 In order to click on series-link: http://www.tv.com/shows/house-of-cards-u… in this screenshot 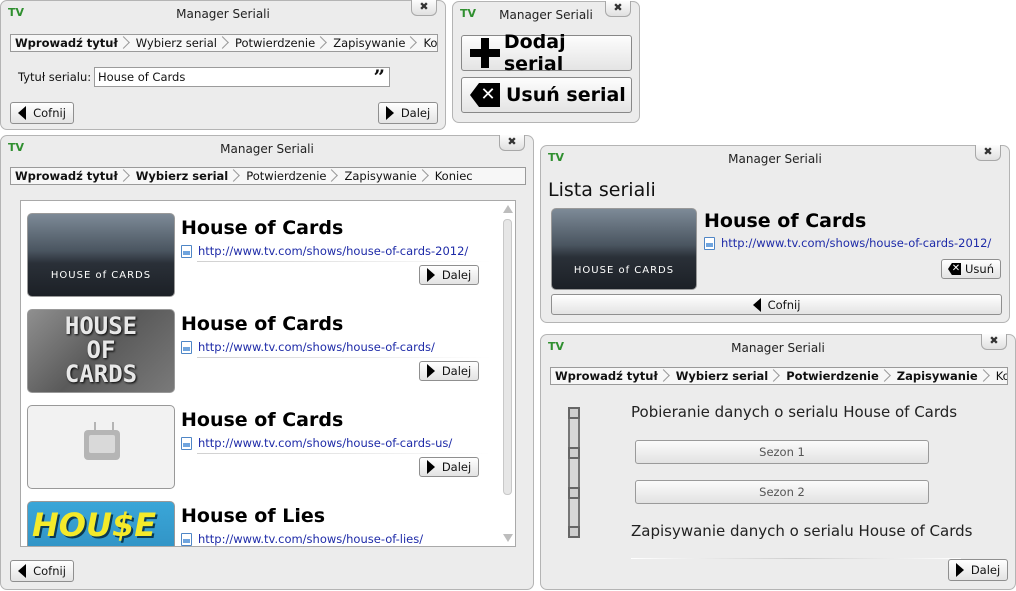, I will do `click(316, 443)`.